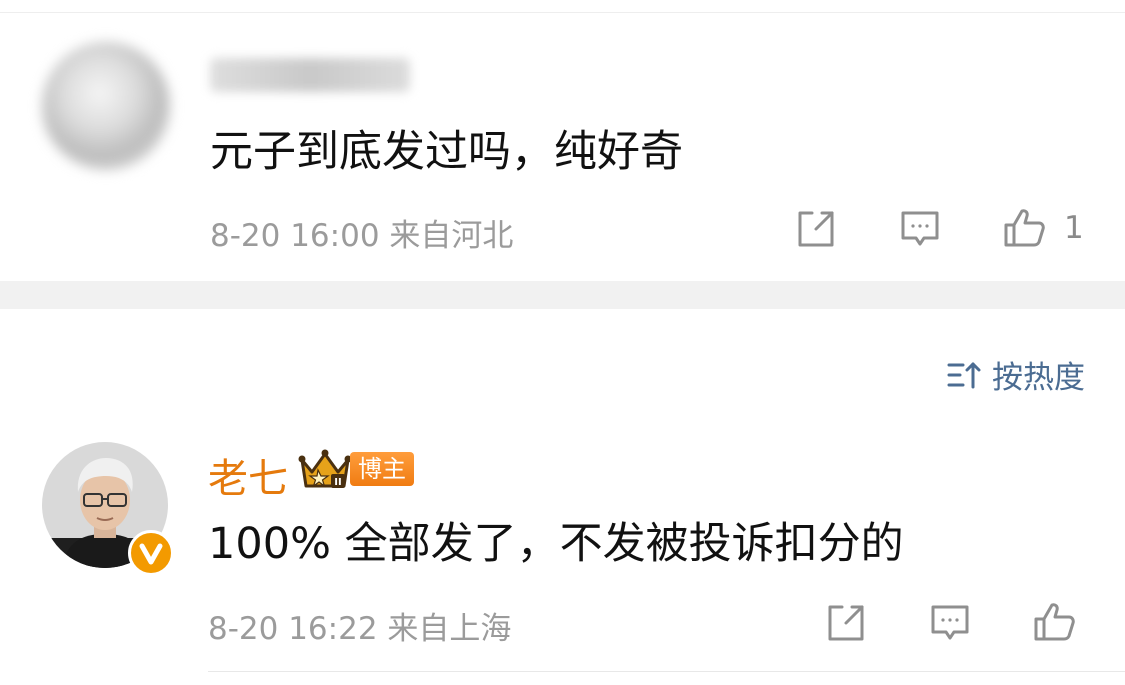  I want to click on comment-meta: 8-20 16:22 来自上海, so click(359, 625).